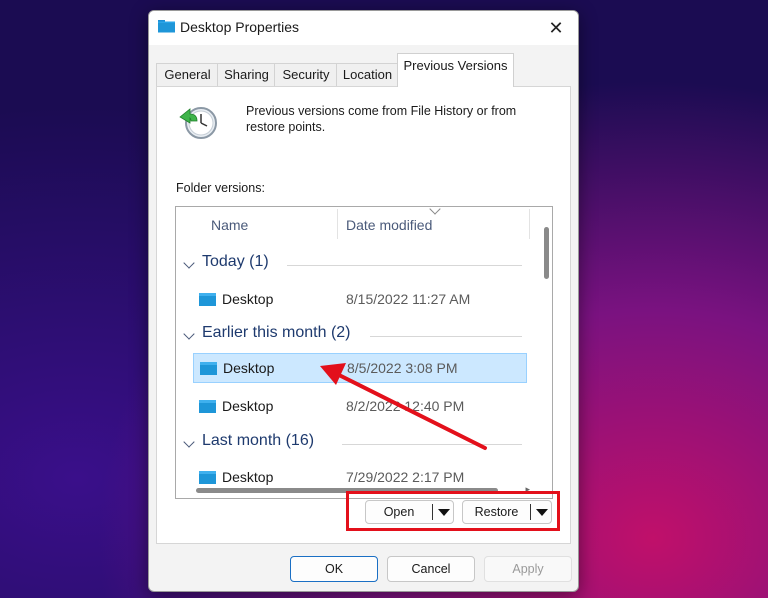 This screenshot has width=768, height=598. What do you see at coordinates (229, 225) in the screenshot?
I see `column-header-name: Name` at bounding box center [229, 225].